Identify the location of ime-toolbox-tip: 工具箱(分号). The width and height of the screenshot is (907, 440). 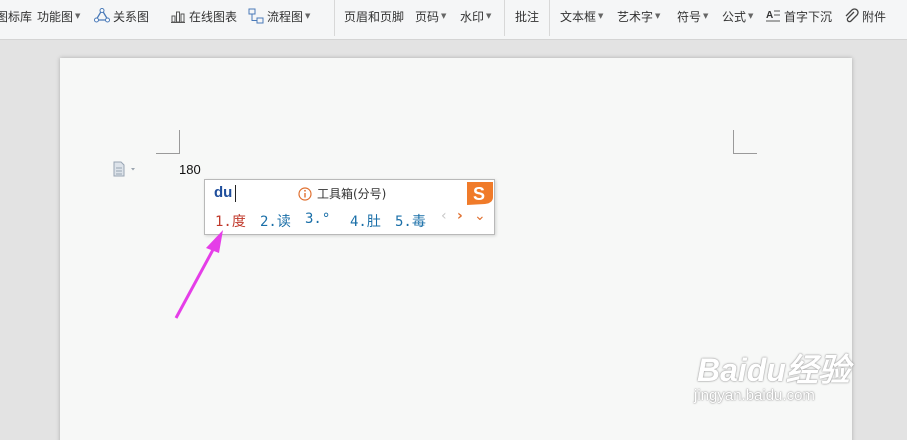
(342, 193).